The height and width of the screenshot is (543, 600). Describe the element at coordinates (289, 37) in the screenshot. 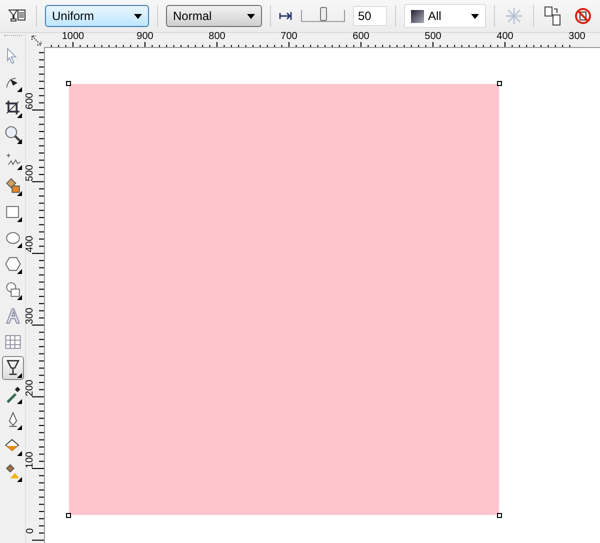

I see `ruler-label: 700` at that location.